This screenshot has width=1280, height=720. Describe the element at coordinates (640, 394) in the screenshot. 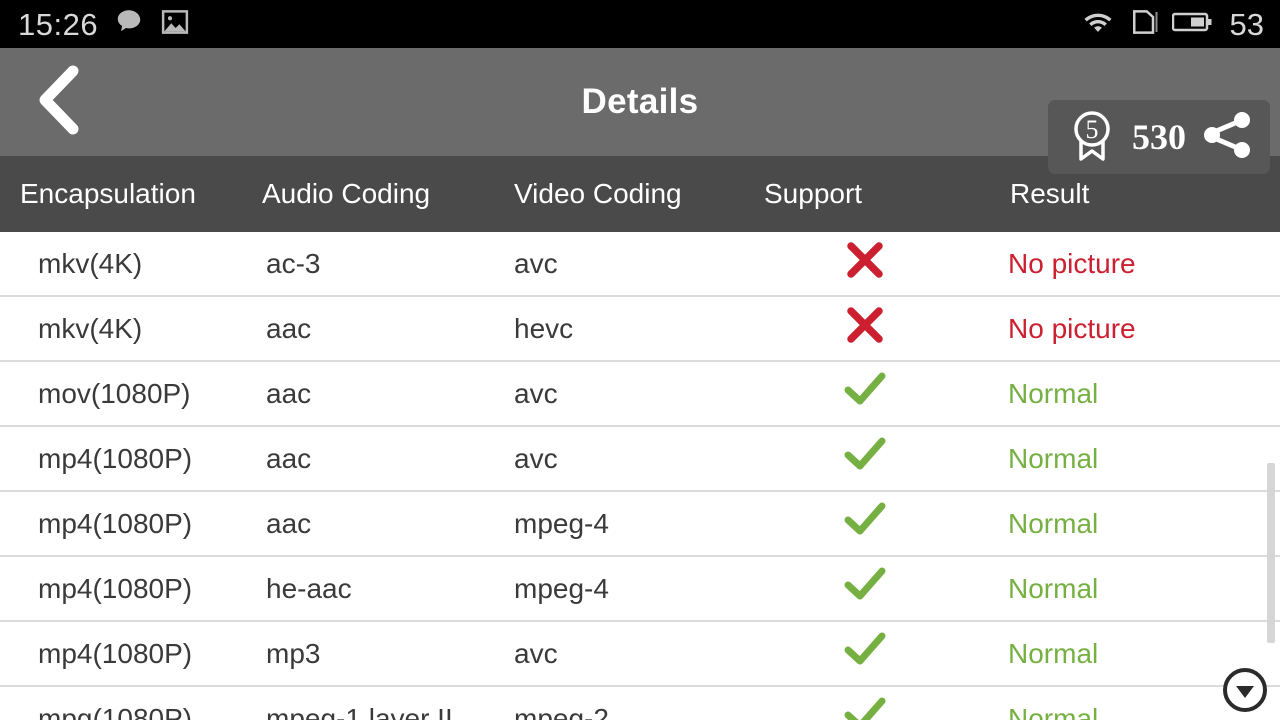

I see `table-row: mov(1080P) aac avc Normal` at that location.